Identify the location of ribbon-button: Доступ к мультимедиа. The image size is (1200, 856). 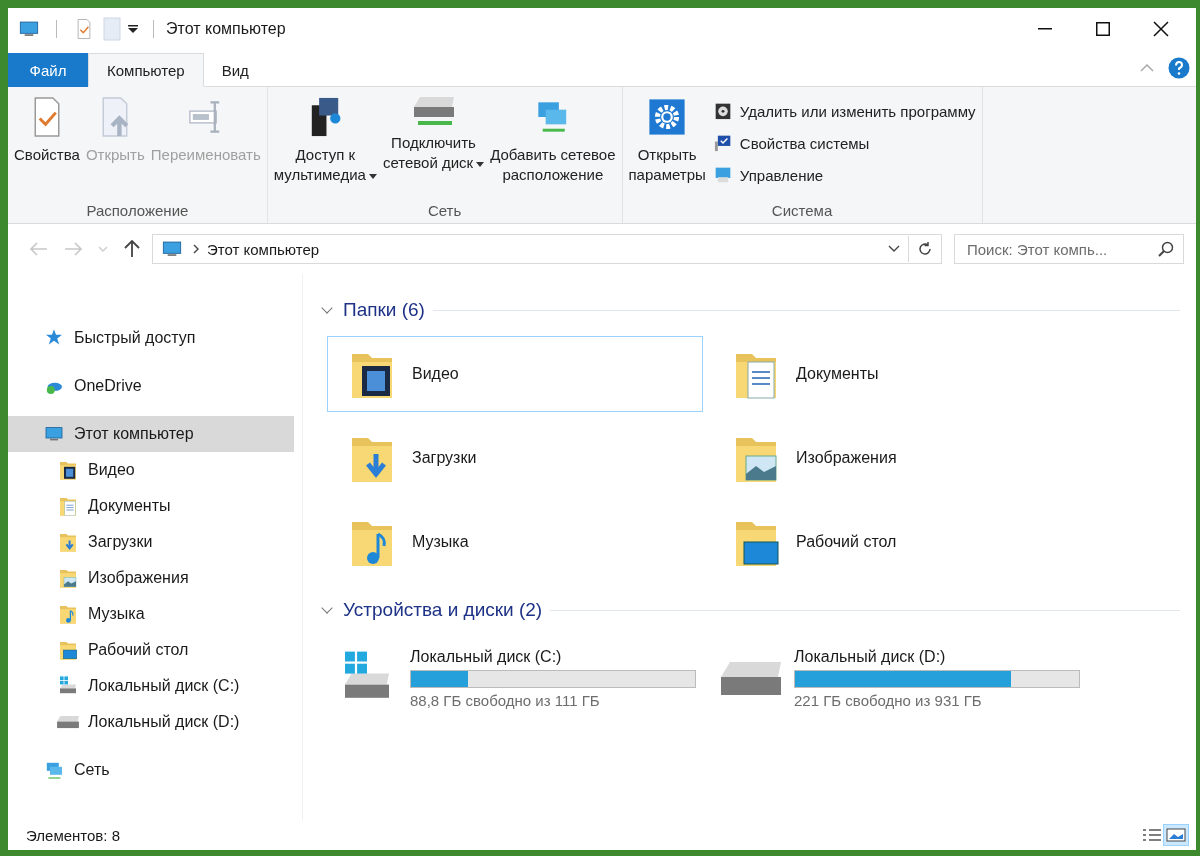
(325, 143).